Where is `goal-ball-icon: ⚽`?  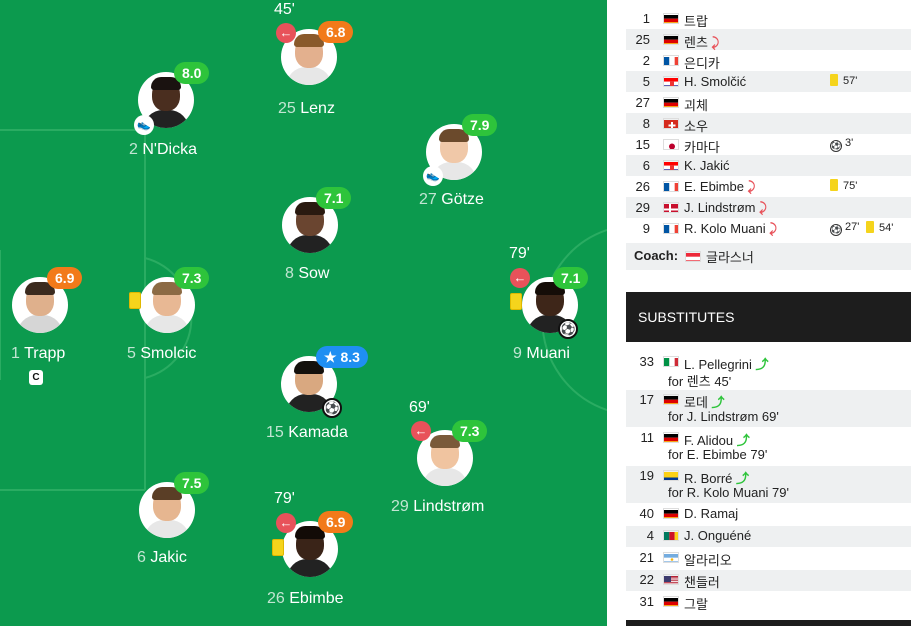
goal-ball-icon: ⚽ is located at coordinates (568, 329).